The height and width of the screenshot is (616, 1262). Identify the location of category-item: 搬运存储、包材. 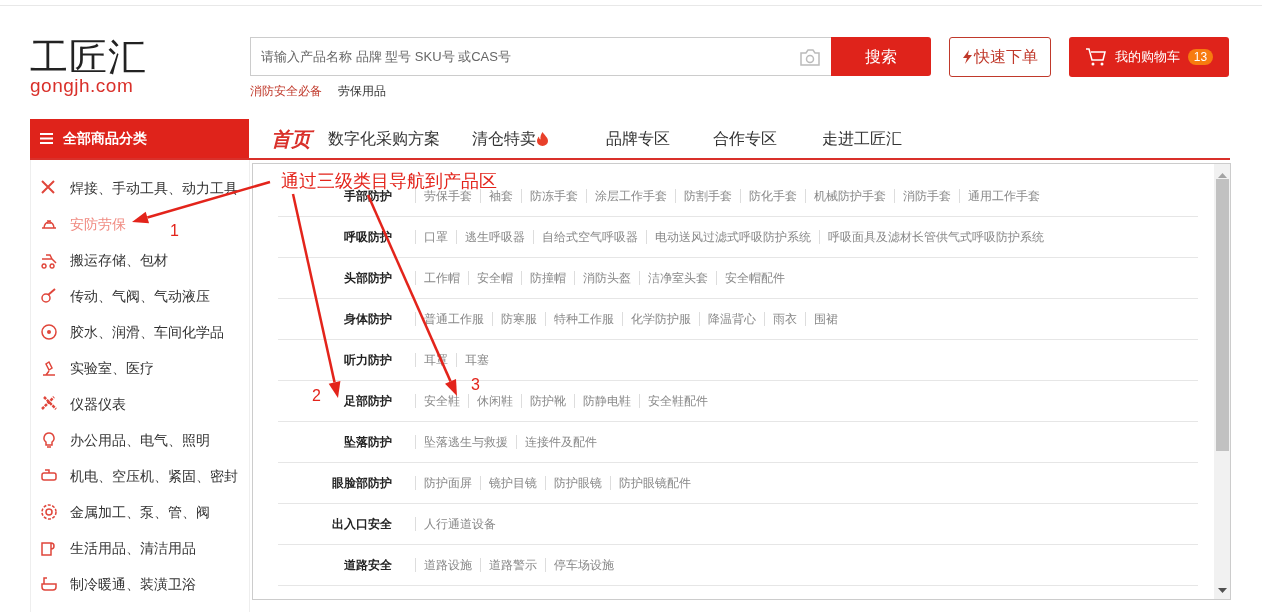
(140, 260).